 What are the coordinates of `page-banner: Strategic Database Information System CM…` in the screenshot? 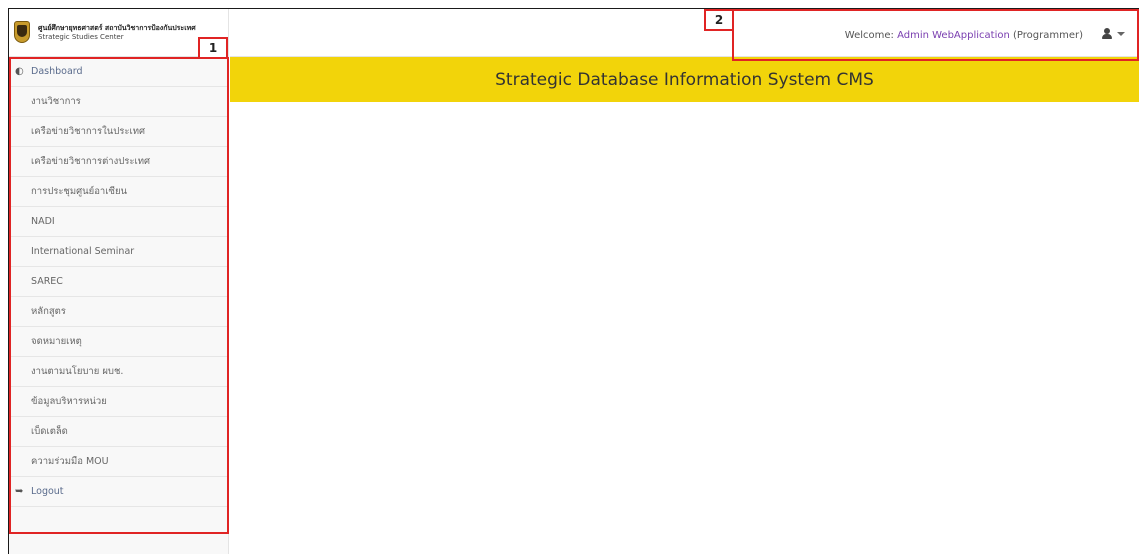 It's located at (684, 79).